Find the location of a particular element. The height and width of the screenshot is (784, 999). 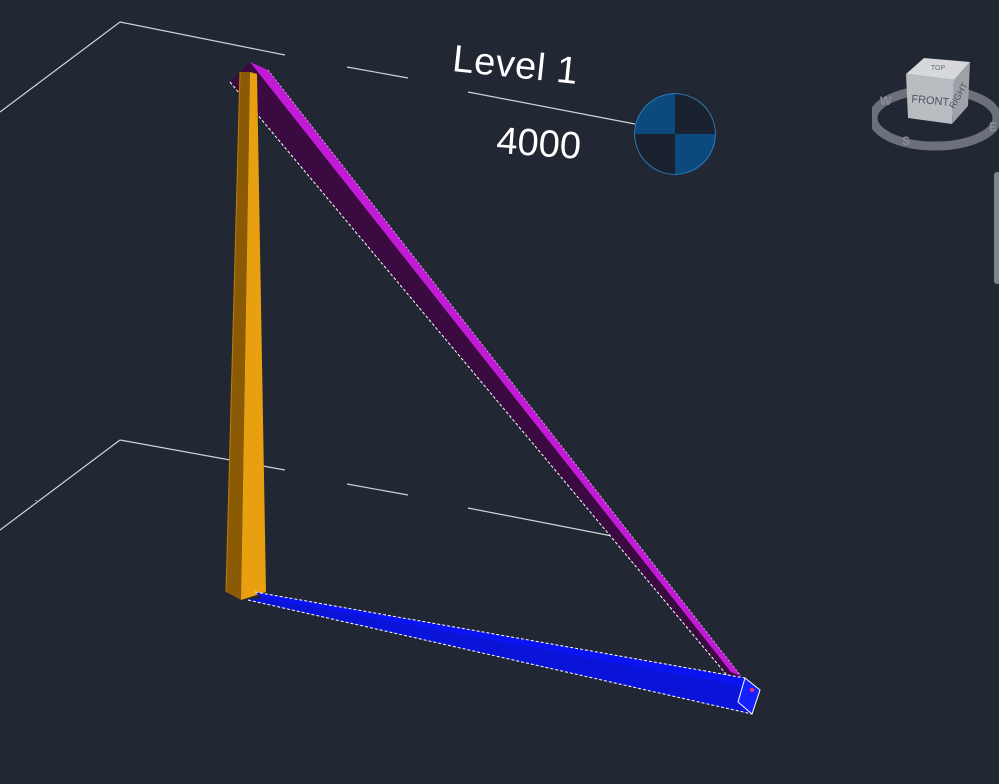

compass-south-label: S is located at coordinates (906, 141).